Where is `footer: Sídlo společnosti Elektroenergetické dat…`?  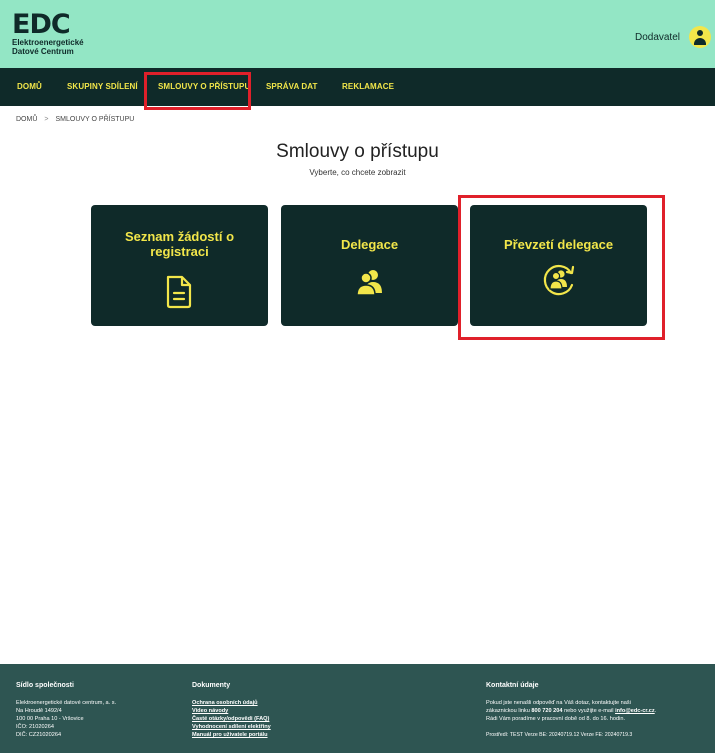 footer: Sídlo společnosti Elektroenergetické dat… is located at coordinates (357, 708).